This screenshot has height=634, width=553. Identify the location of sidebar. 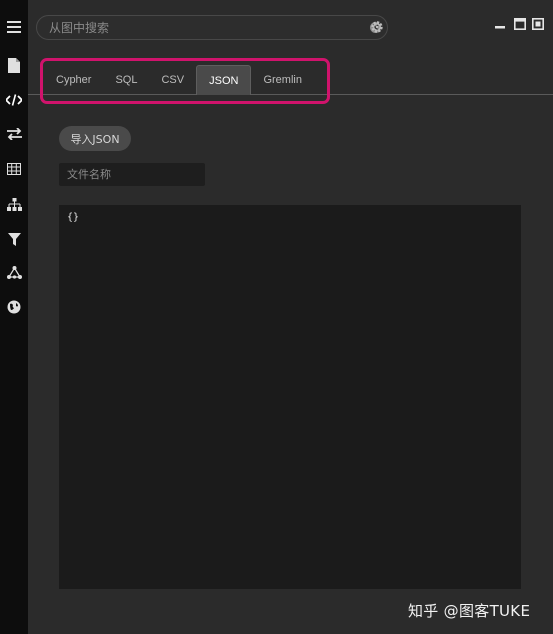
(14, 317).